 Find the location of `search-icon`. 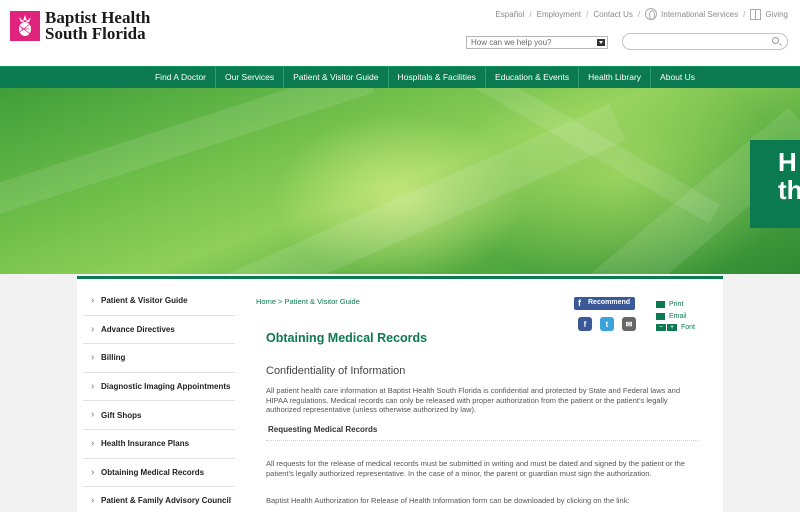

search-icon is located at coordinates (775, 40).